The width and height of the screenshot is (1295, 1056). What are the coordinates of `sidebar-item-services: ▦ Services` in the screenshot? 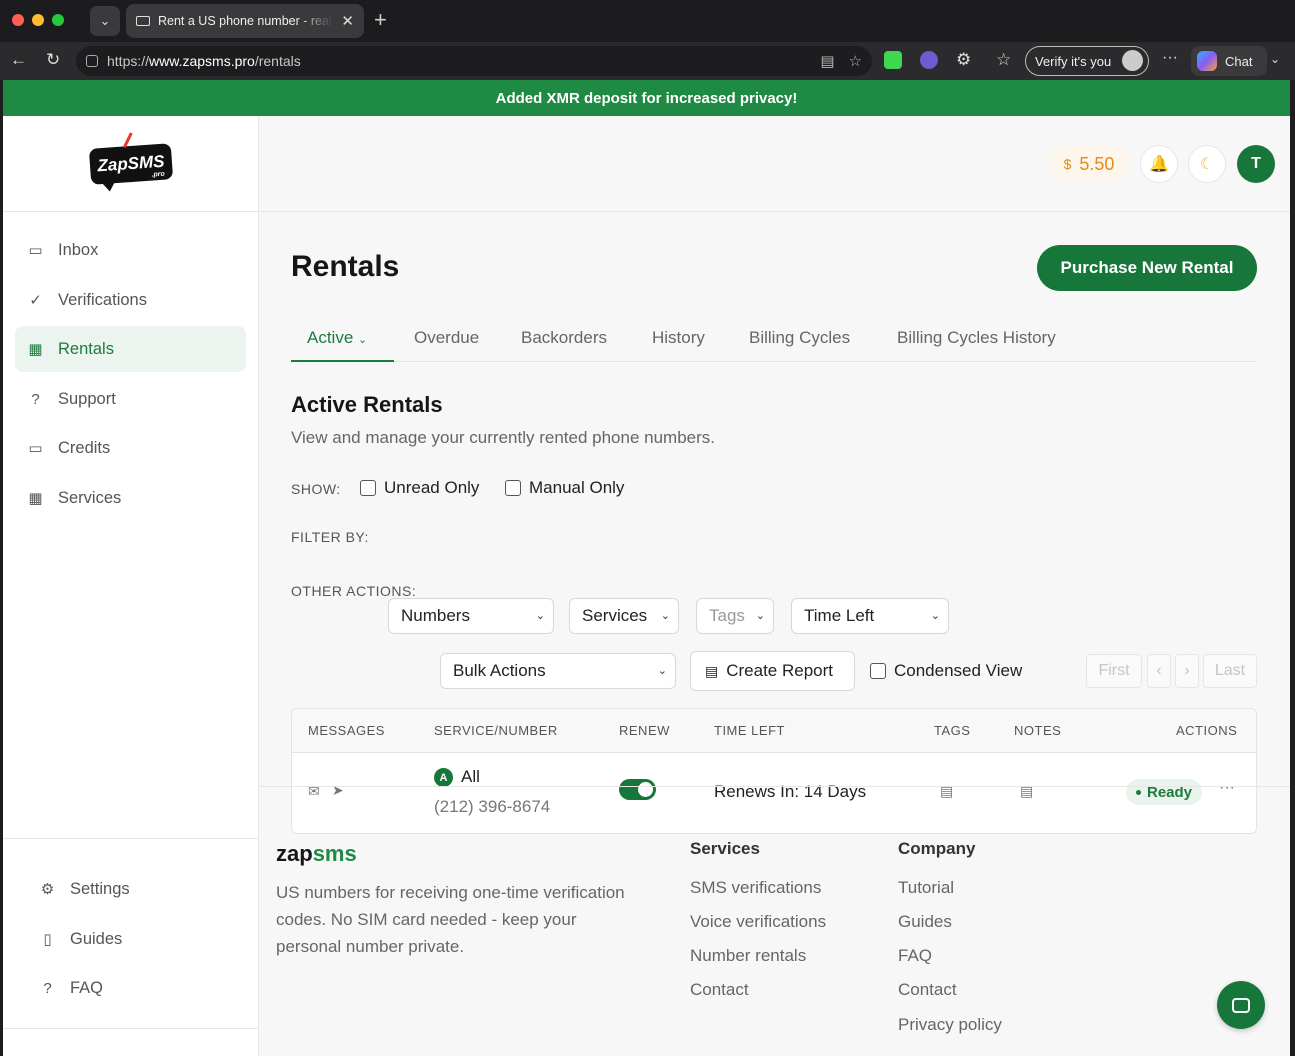 It's located at (130, 498).